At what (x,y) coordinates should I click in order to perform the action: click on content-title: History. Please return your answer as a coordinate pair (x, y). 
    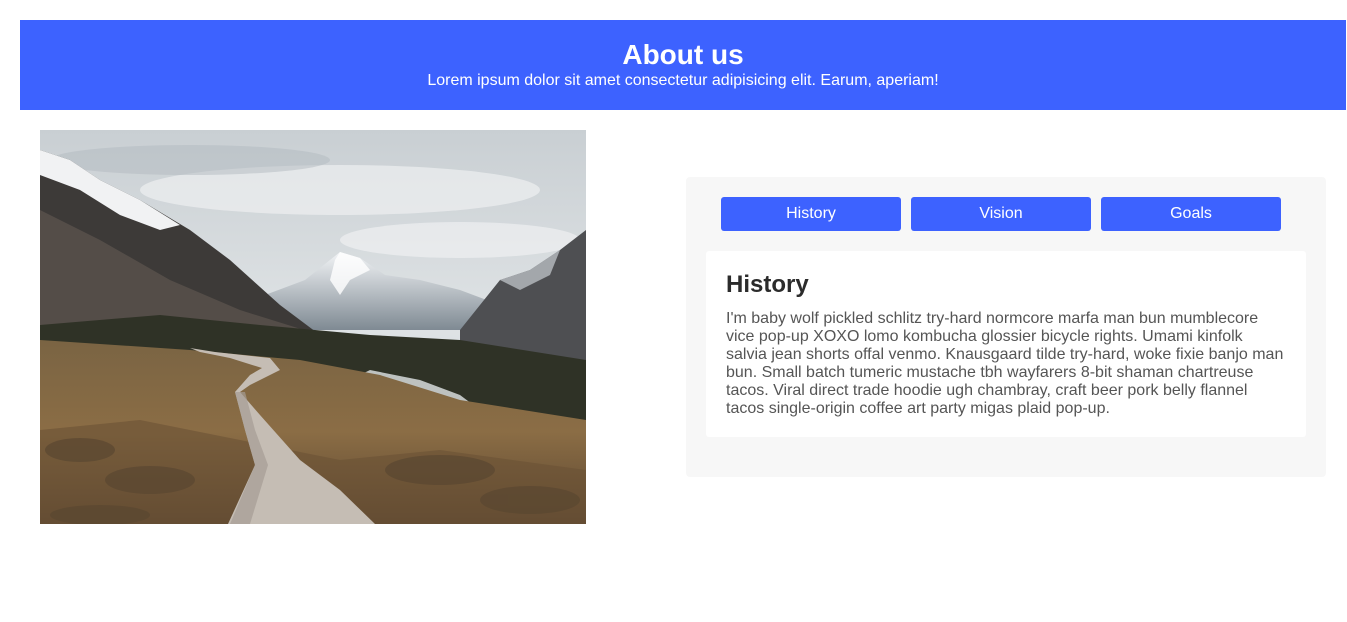
    Looking at the image, I should click on (767, 284).